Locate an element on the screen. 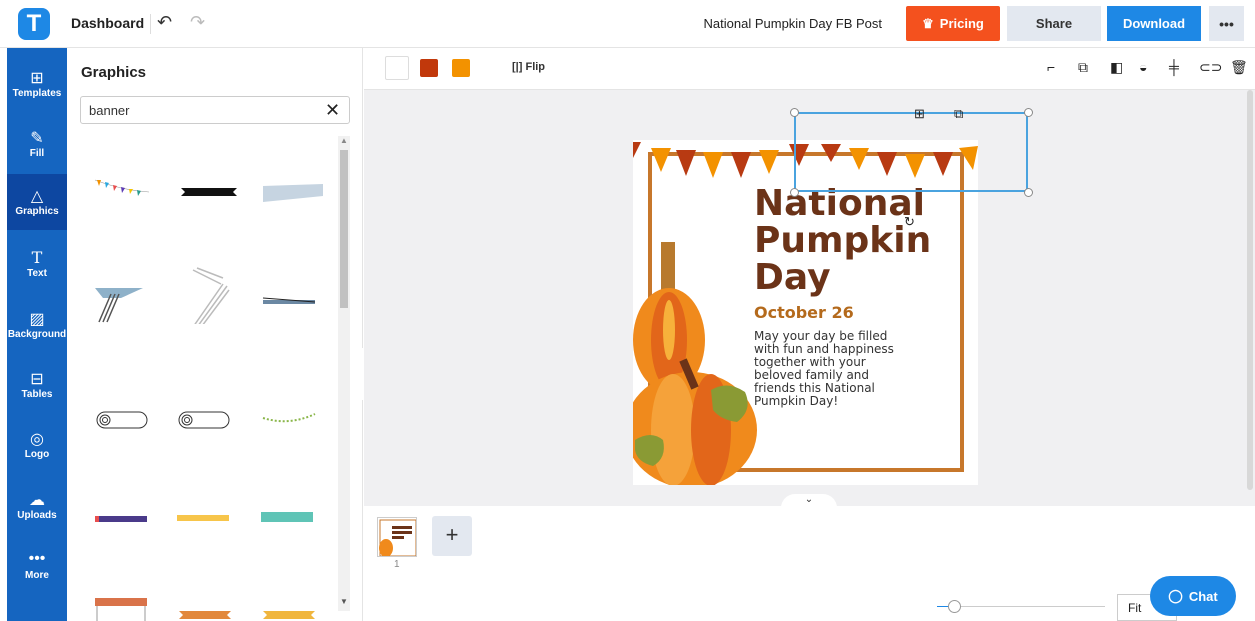 The height and width of the screenshot is (621, 1255). document-title: National Pumpkin Day FB Post is located at coordinates (793, 23).